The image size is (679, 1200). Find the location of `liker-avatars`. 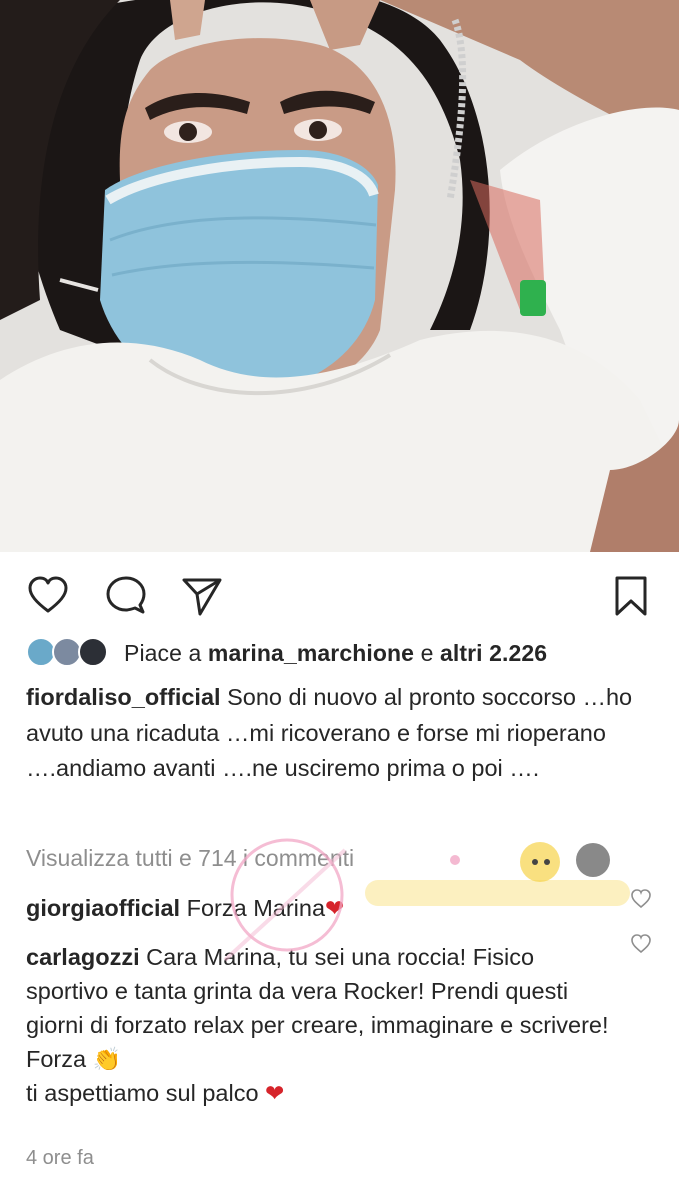

liker-avatars is located at coordinates (69, 653).